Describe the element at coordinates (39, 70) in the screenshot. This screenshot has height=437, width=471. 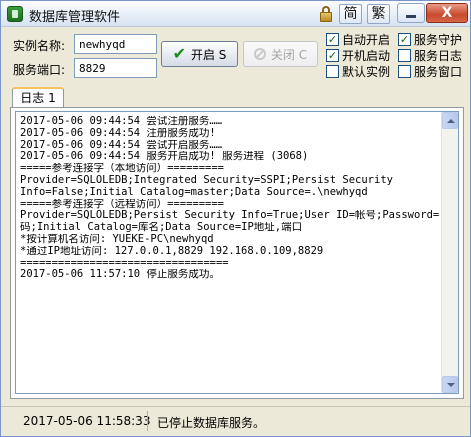
I see `service-port-label: 服务端口:` at that location.